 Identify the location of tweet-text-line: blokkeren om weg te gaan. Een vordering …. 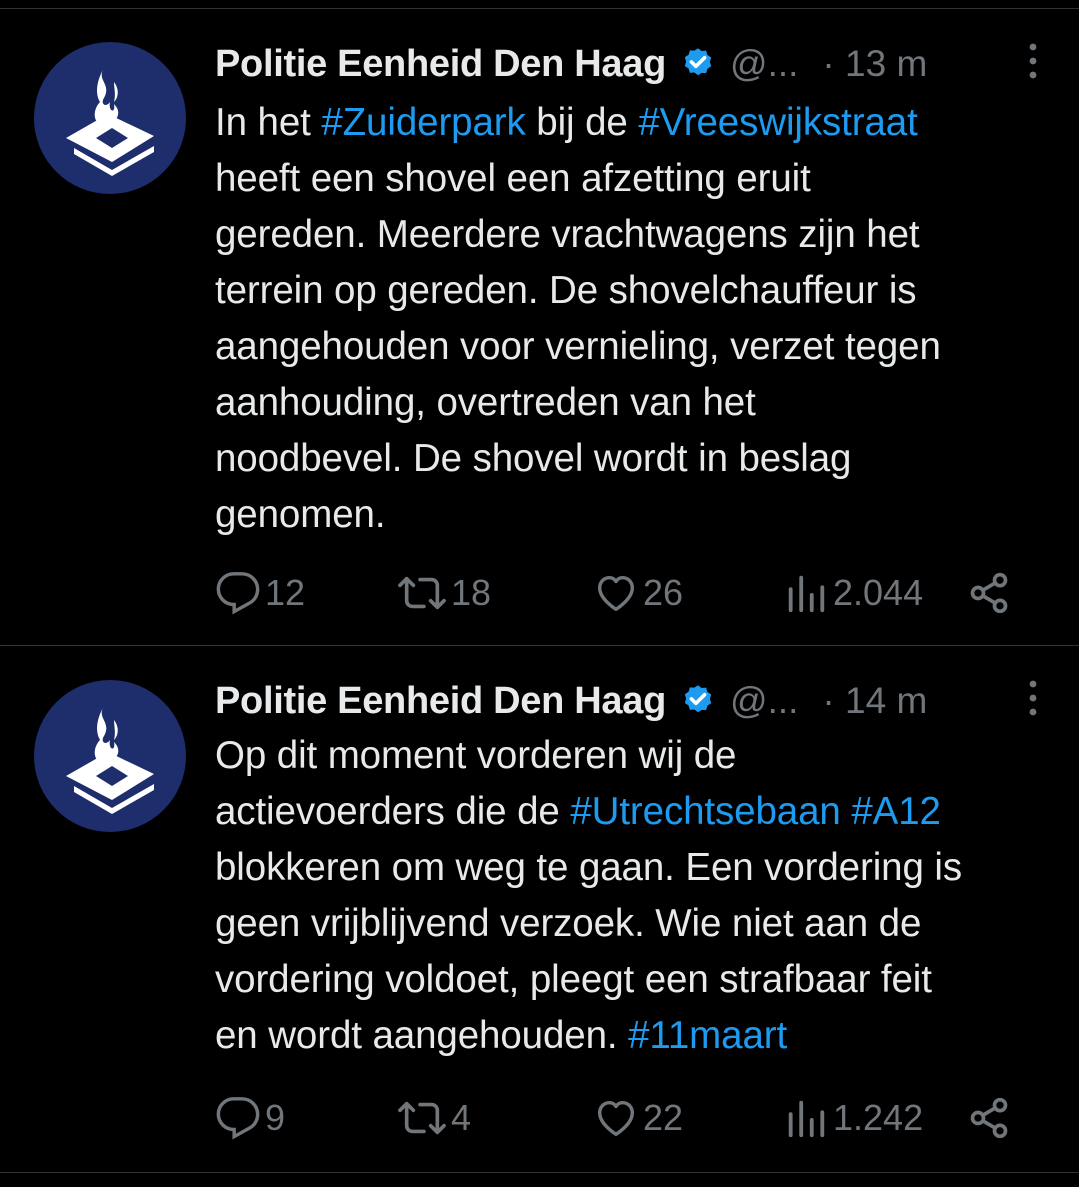
(588, 867).